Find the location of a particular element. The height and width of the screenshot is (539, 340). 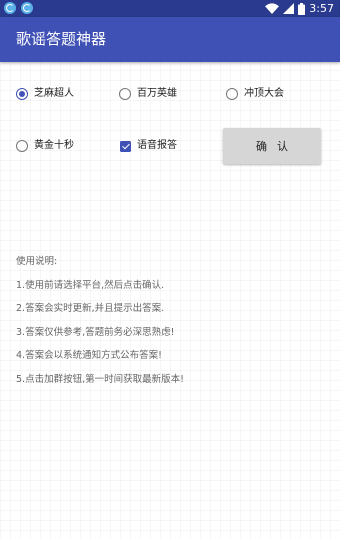

signal-icon is located at coordinates (289, 8).